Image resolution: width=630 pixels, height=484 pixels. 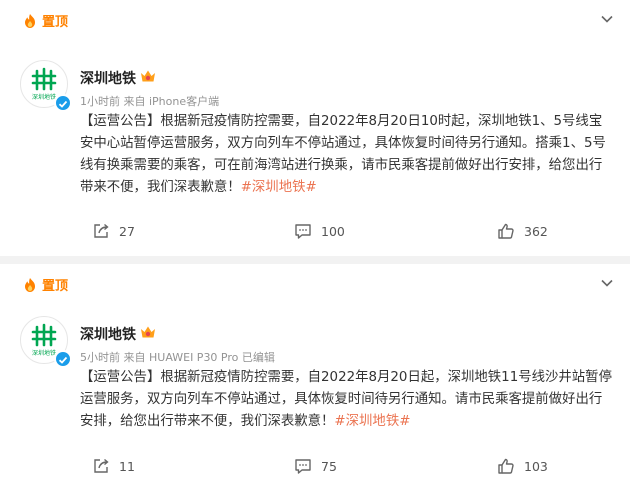 What do you see at coordinates (127, 466) in the screenshot?
I see `repost-count: 11` at bounding box center [127, 466].